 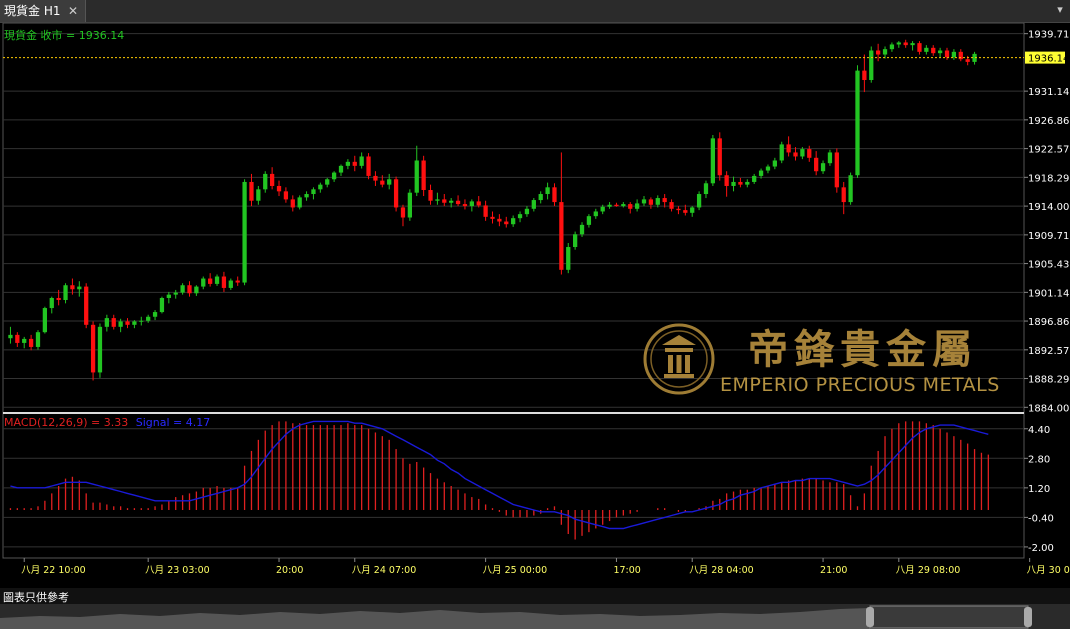 I want to click on price-axis-label: 1905.43, so click(x=1048, y=265).